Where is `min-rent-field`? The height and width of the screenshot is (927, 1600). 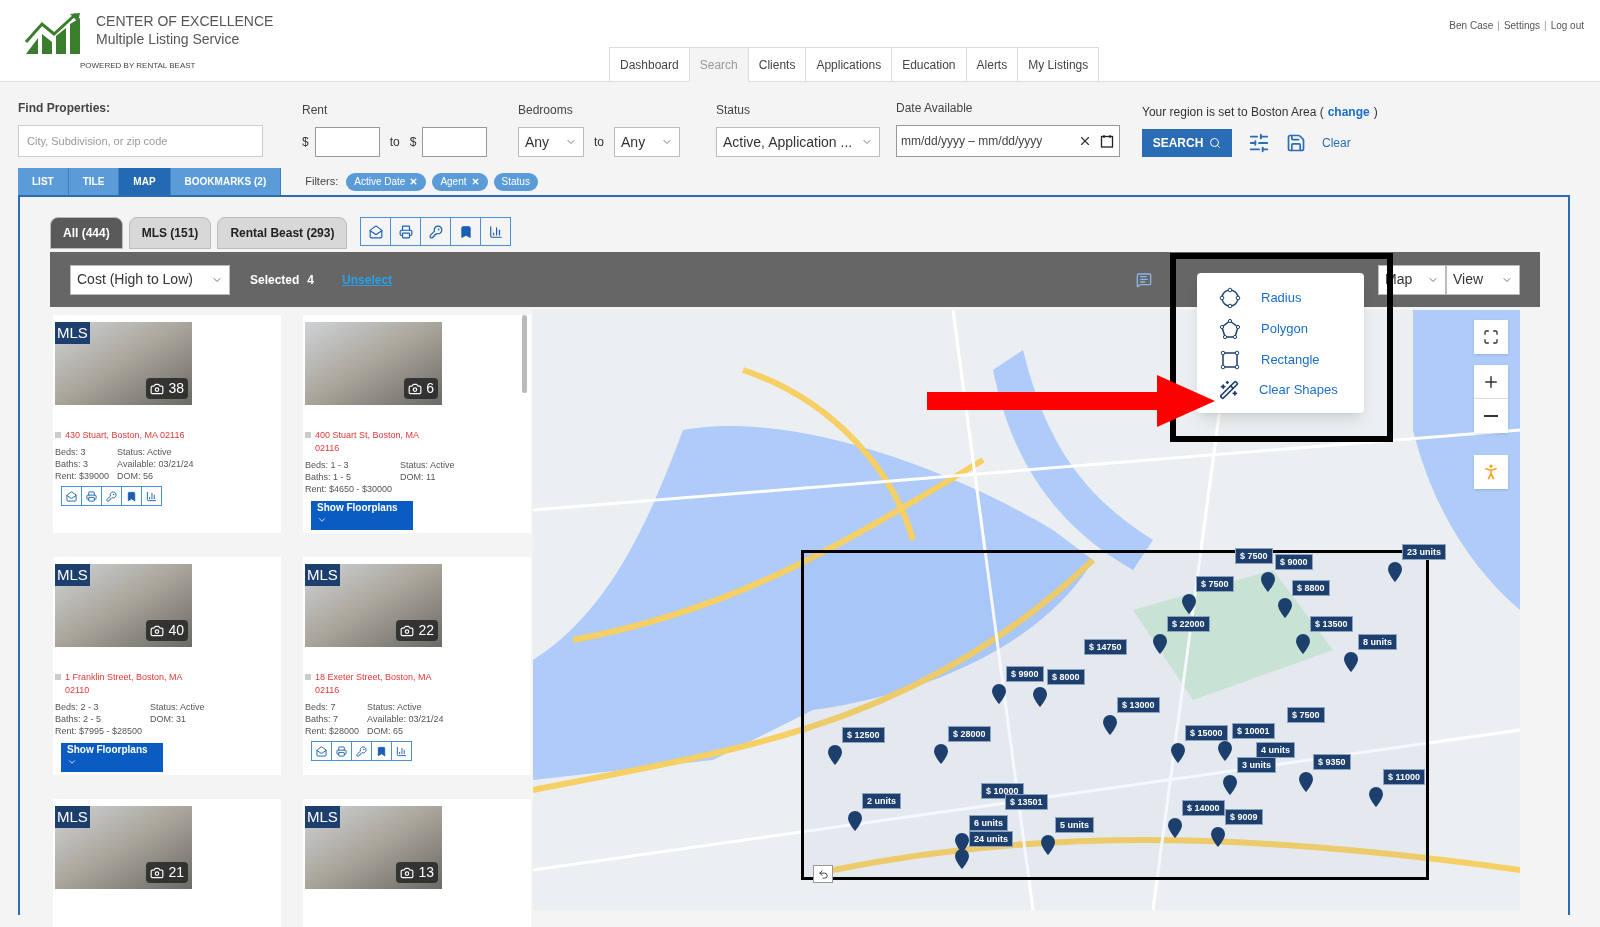
min-rent-field is located at coordinates (347, 142).